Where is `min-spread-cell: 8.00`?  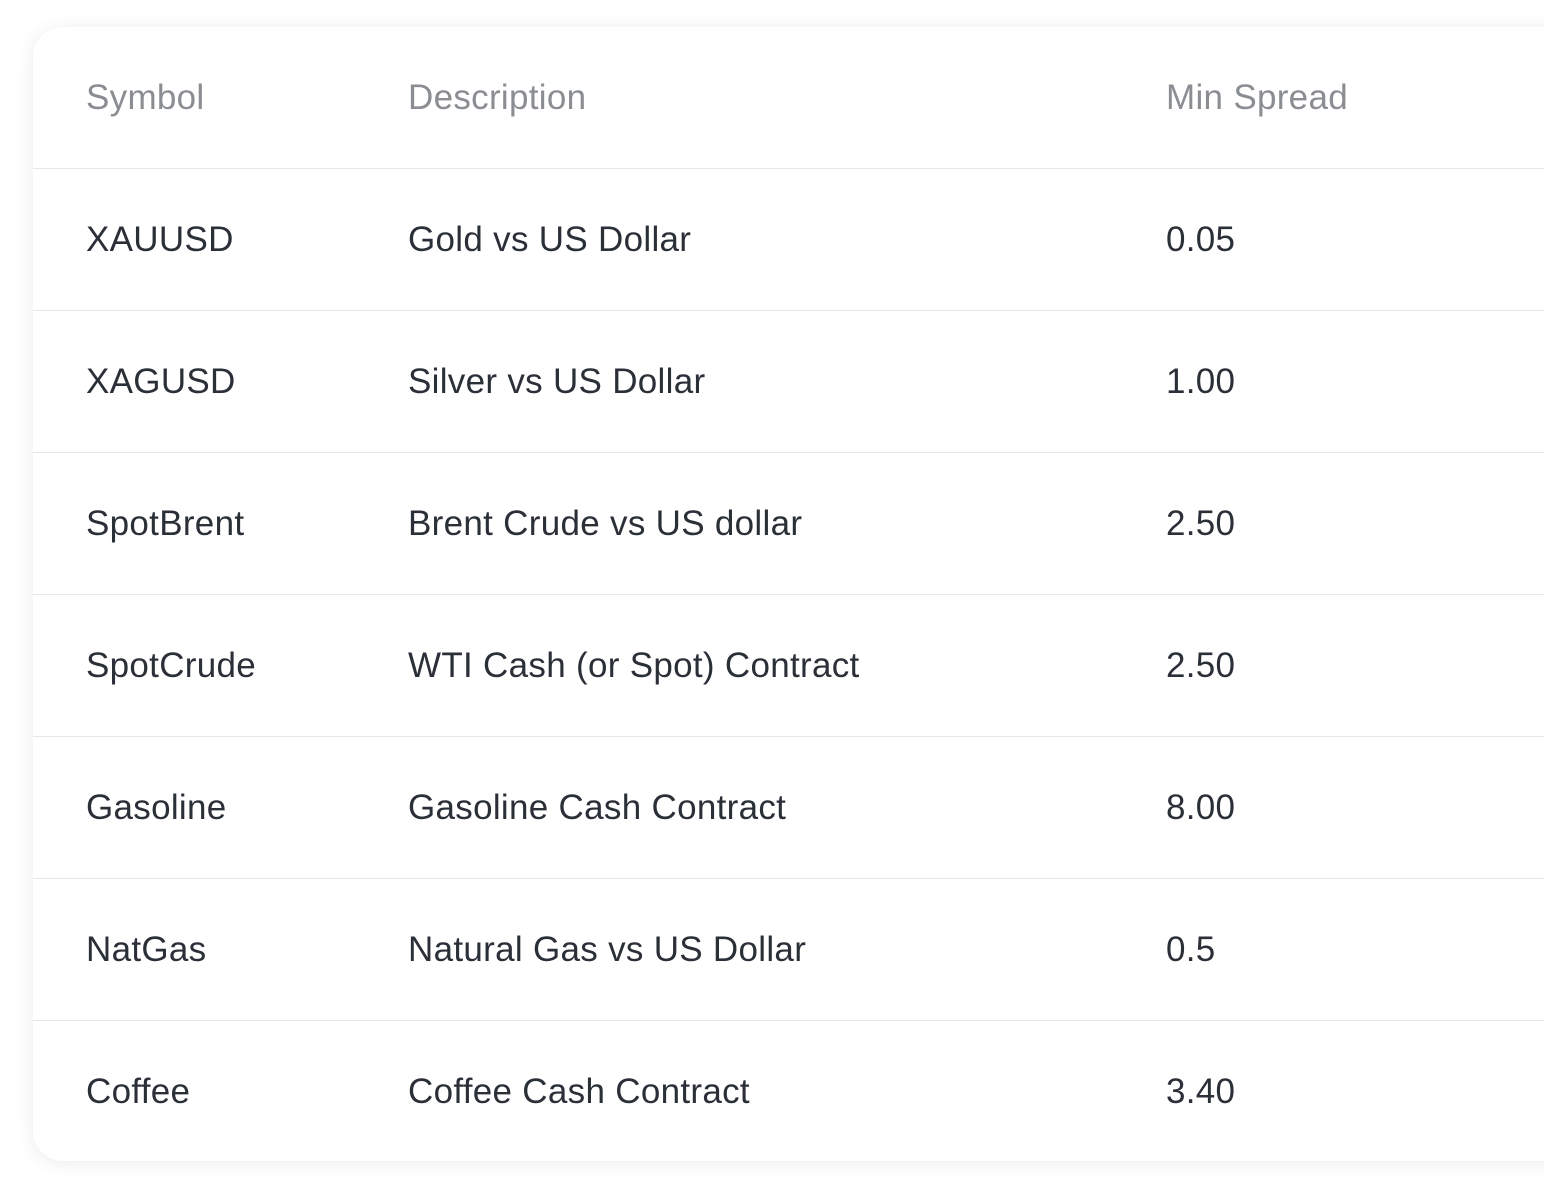 min-spread-cell: 8.00 is located at coordinates (1355, 807).